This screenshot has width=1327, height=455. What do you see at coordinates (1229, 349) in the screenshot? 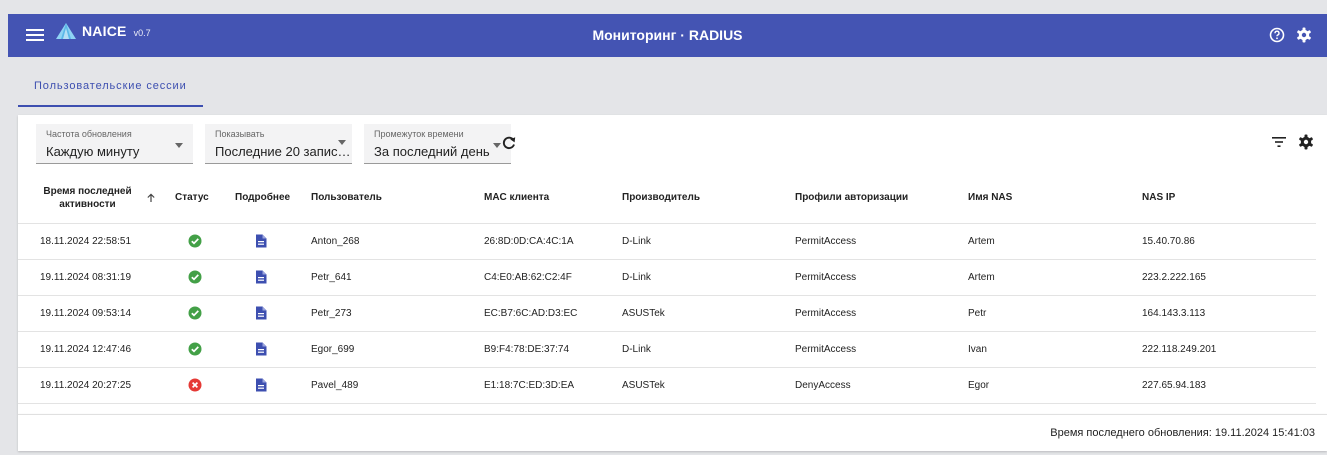
I see `cell-nas-ip: 222.118.249.201` at bounding box center [1229, 349].